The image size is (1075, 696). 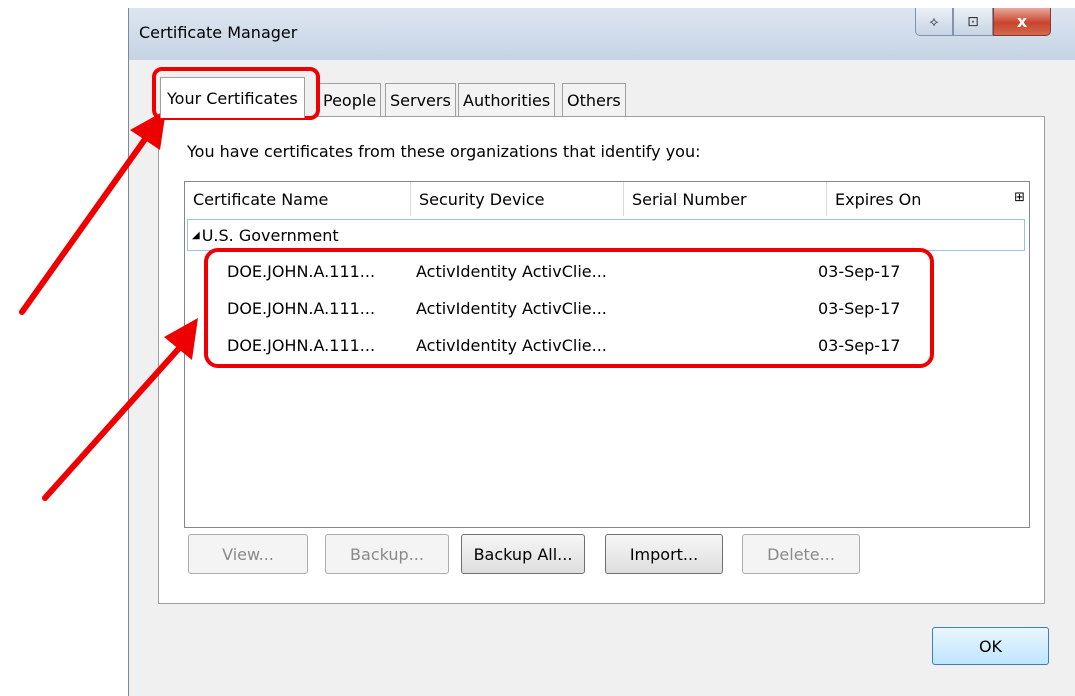 What do you see at coordinates (569, 308) in the screenshot?
I see `annotation-box-certificates` at bounding box center [569, 308].